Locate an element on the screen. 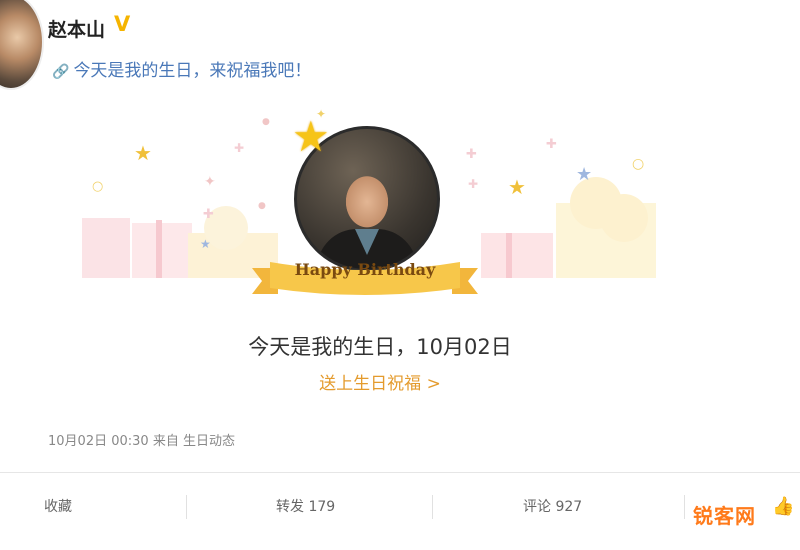  post-actions-bar: 收藏 转发 179 评论 927 is located at coordinates (400, 507).